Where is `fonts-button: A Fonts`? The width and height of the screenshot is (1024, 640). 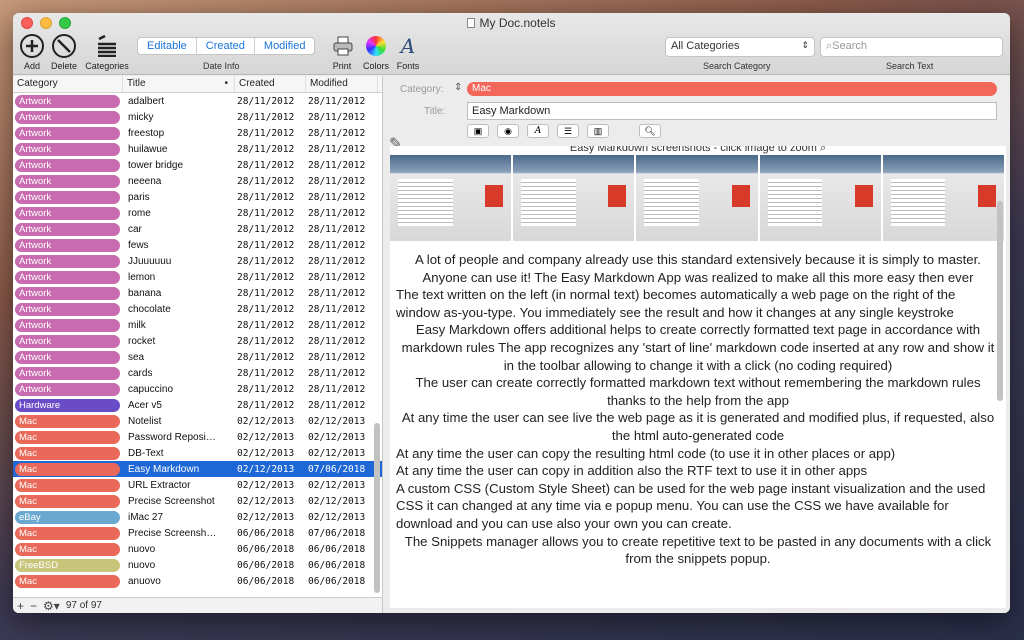
fonts-button: A Fonts is located at coordinates (408, 52).